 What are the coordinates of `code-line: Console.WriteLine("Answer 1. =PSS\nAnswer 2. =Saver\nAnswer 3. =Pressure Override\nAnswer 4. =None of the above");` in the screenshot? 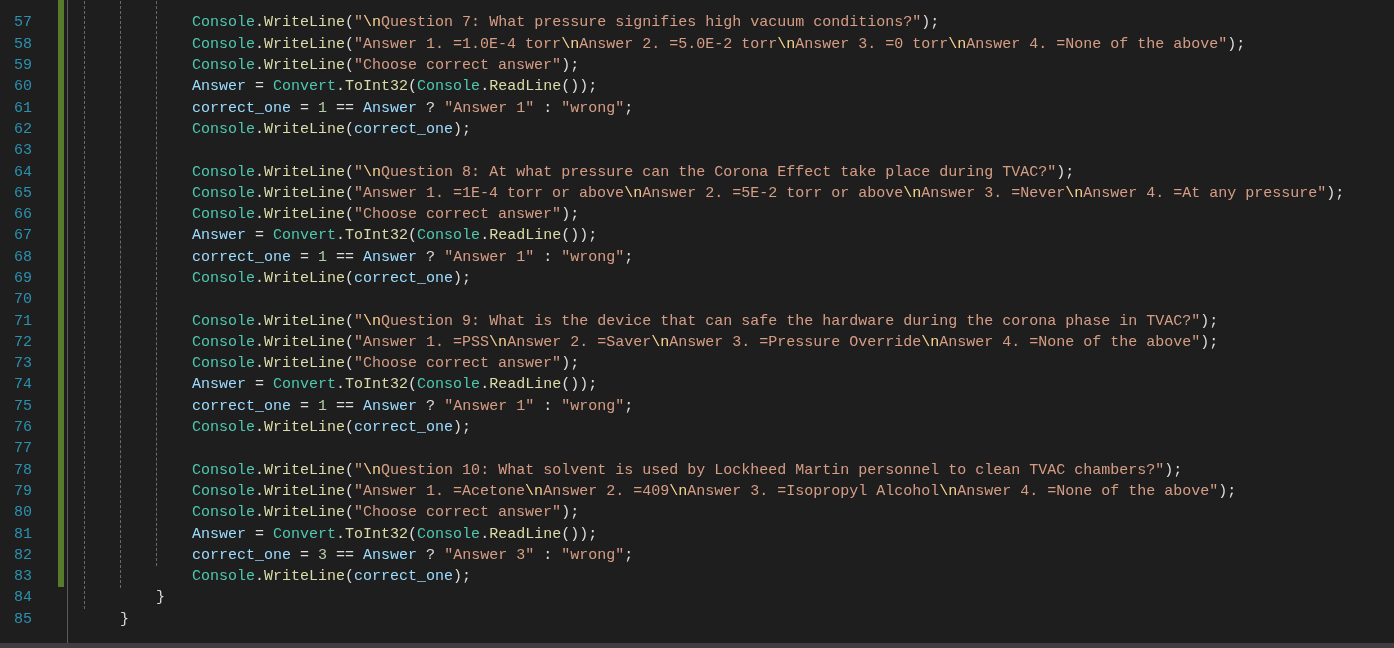 It's located at (705, 342).